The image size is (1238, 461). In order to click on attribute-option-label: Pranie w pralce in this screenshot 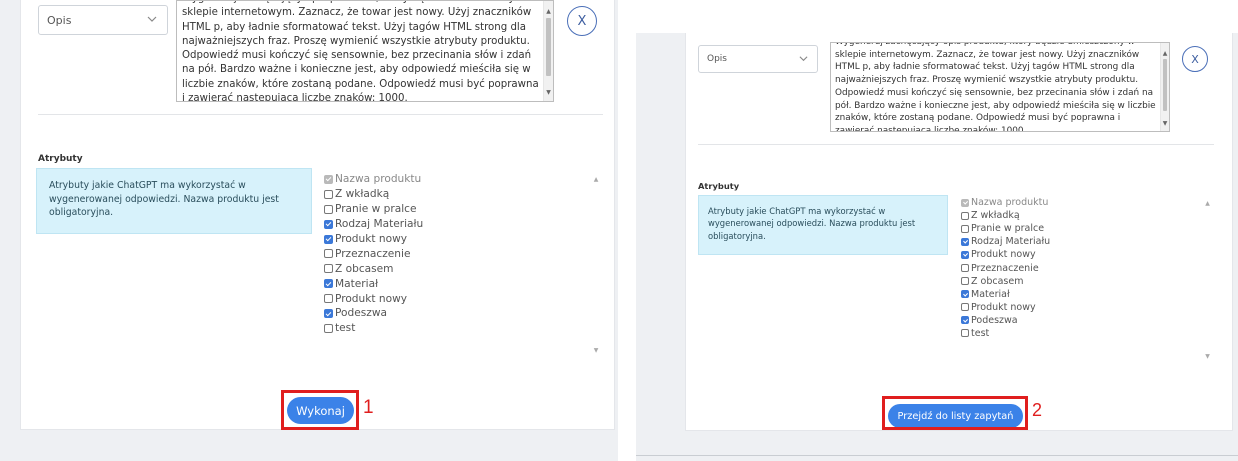, I will do `click(1008, 229)`.